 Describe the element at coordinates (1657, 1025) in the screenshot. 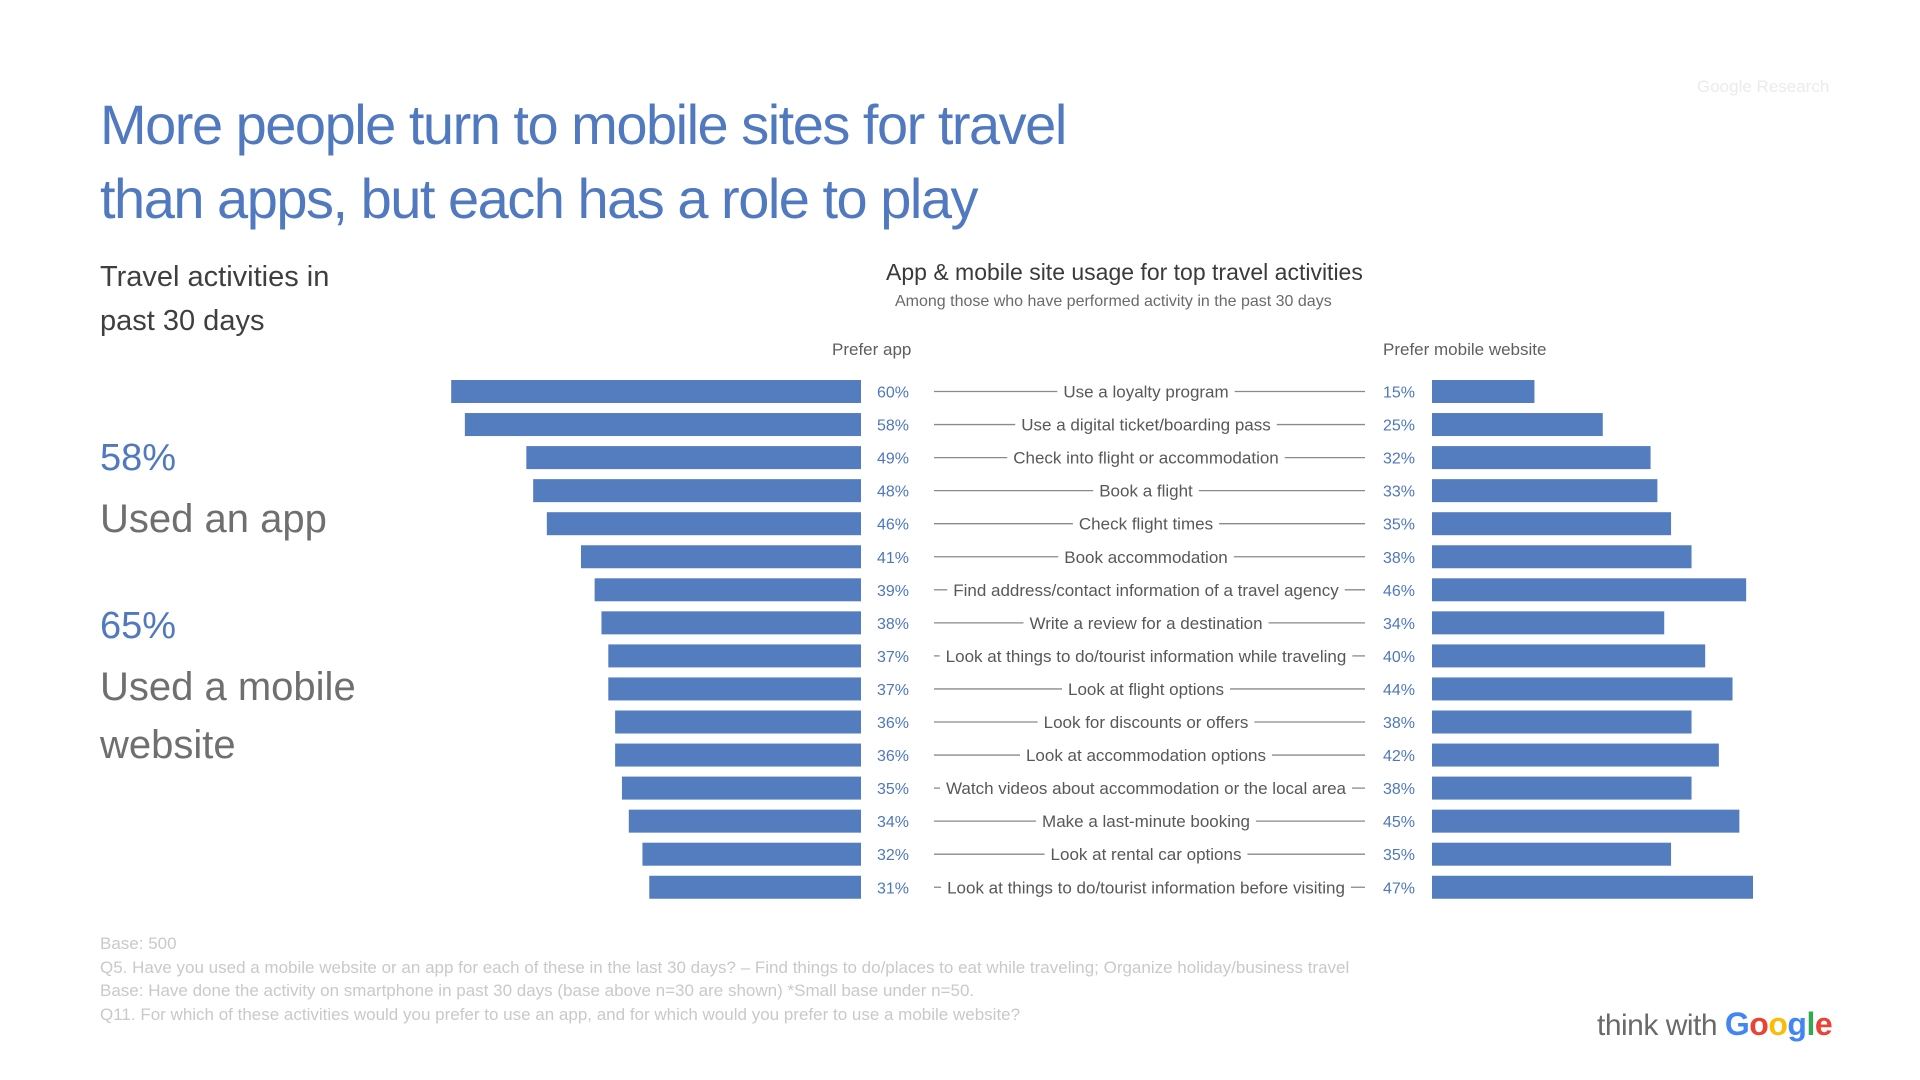

I see `logo-prefix: think with` at that location.